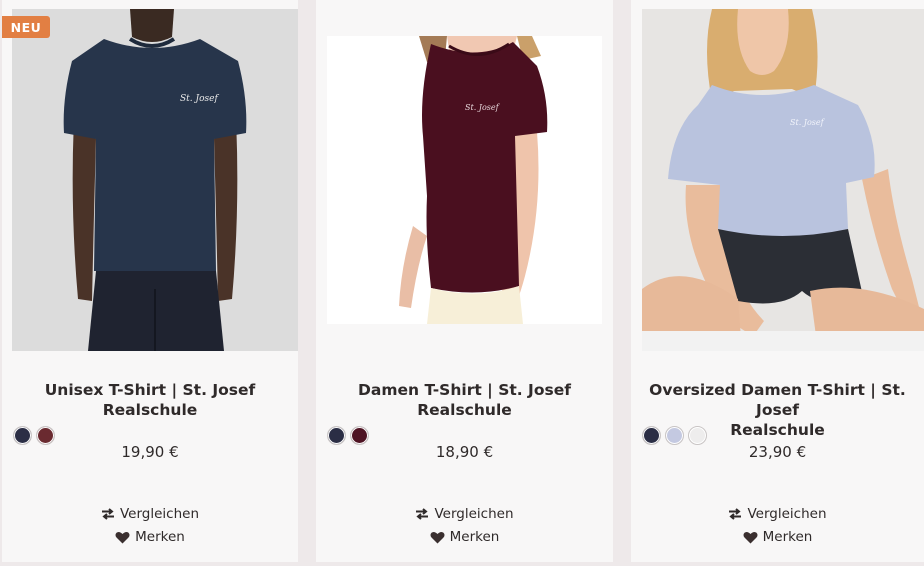 The image size is (924, 566). Describe the element at coordinates (150, 390) in the screenshot. I see `product-title-line1: Unisex T-Shirt | St. Josef` at that location.